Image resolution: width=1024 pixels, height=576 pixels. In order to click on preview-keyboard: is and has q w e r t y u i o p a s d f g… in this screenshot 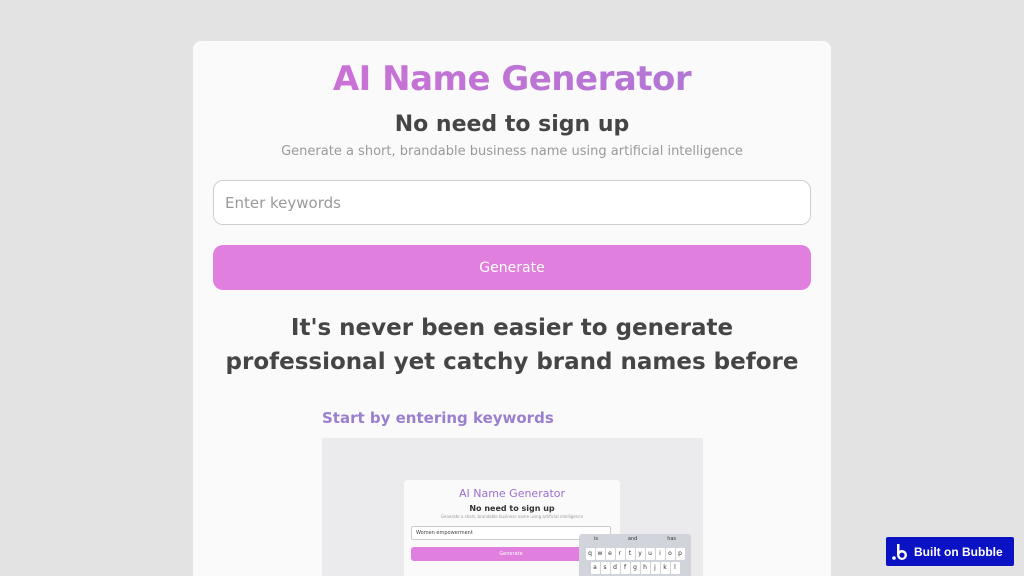, I will do `click(635, 555)`.